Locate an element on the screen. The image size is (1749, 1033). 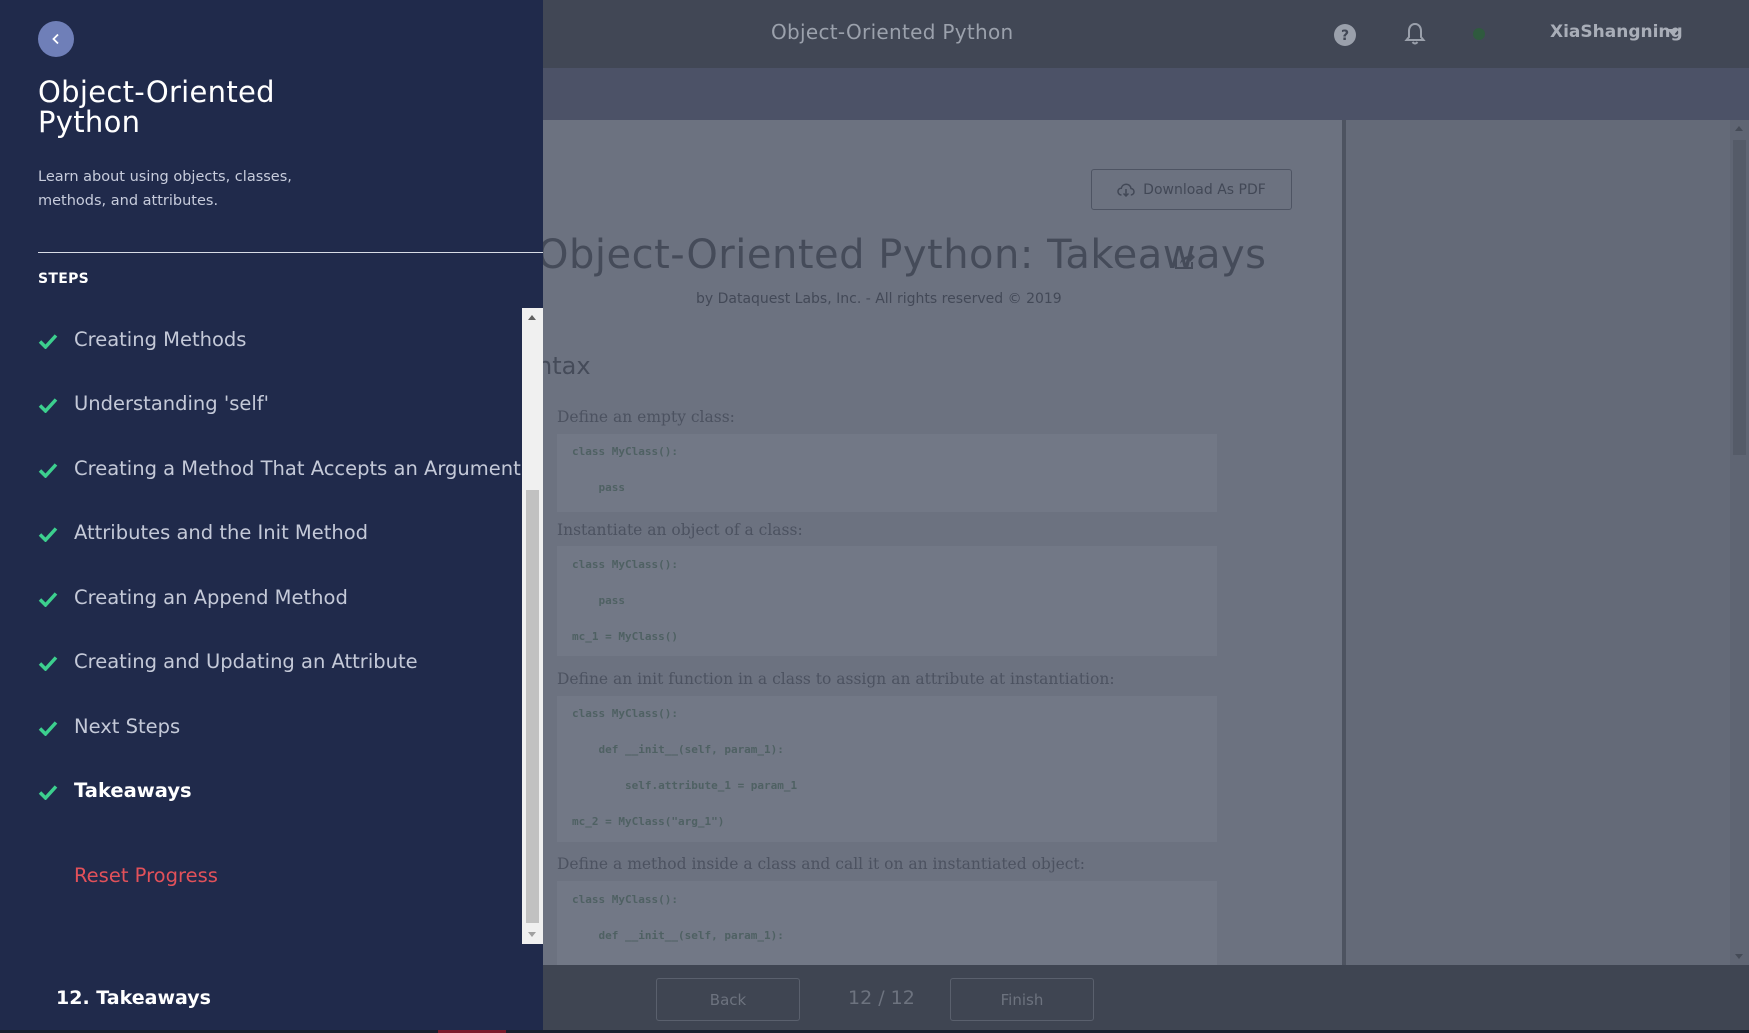
step-item: Attributes and the Init Method is located at coordinates (261, 535).